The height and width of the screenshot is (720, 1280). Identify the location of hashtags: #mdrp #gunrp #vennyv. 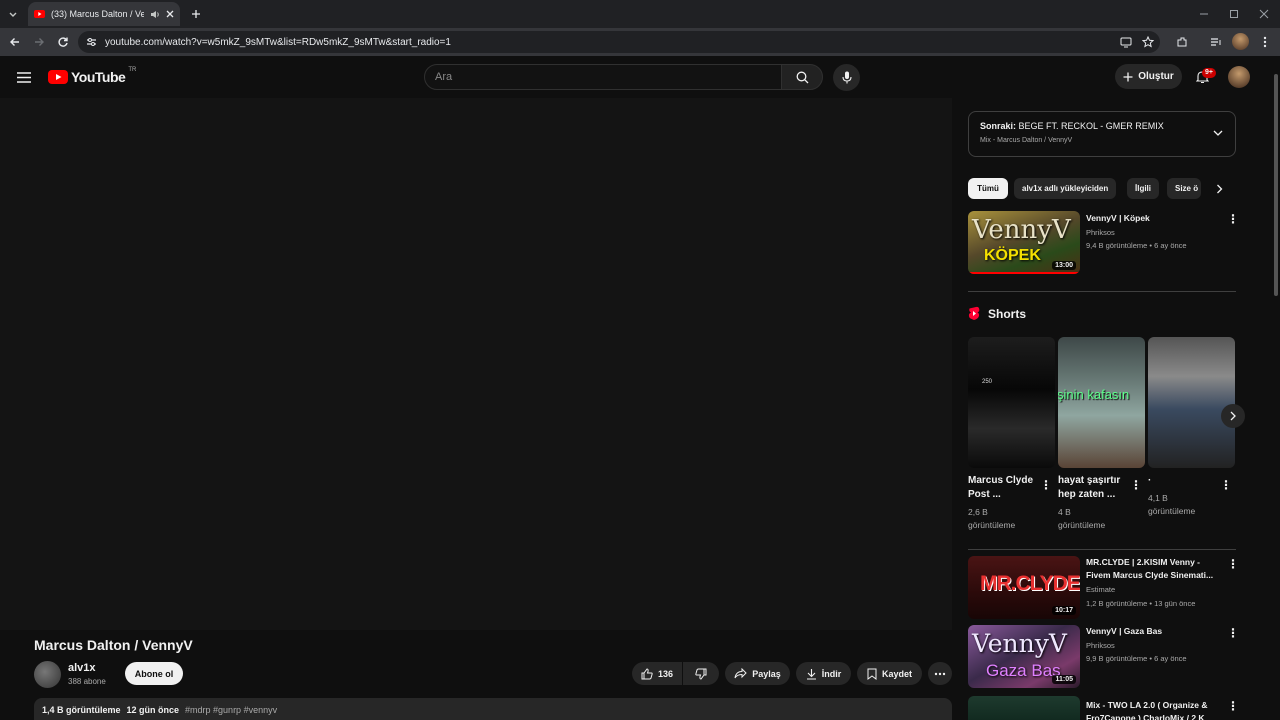
(231, 710).